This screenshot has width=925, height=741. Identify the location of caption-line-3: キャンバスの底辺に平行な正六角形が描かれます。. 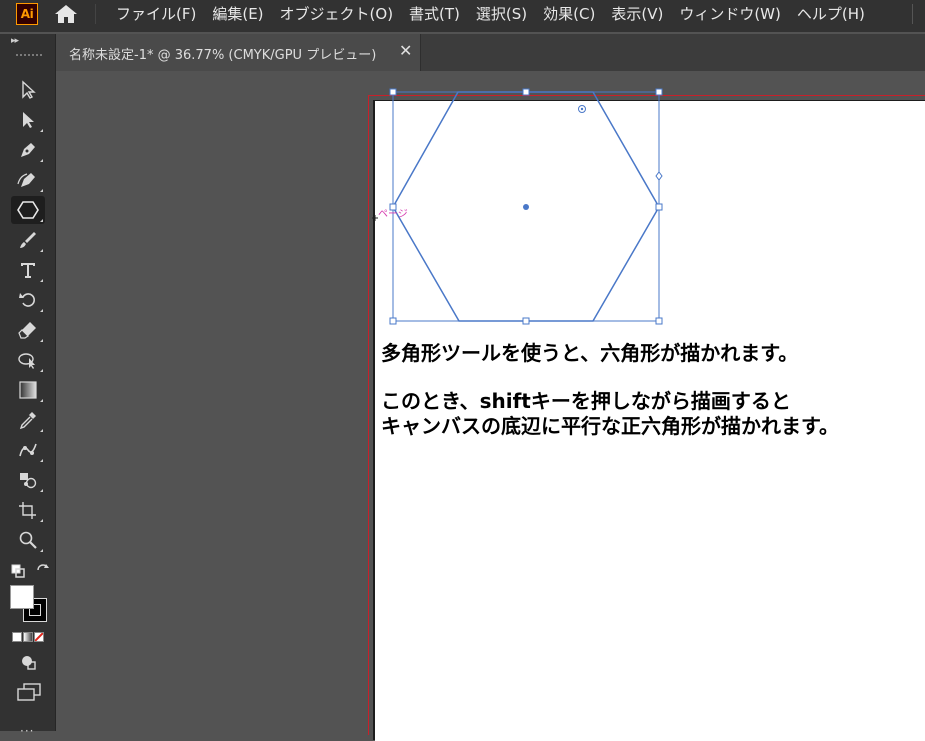
(610, 426).